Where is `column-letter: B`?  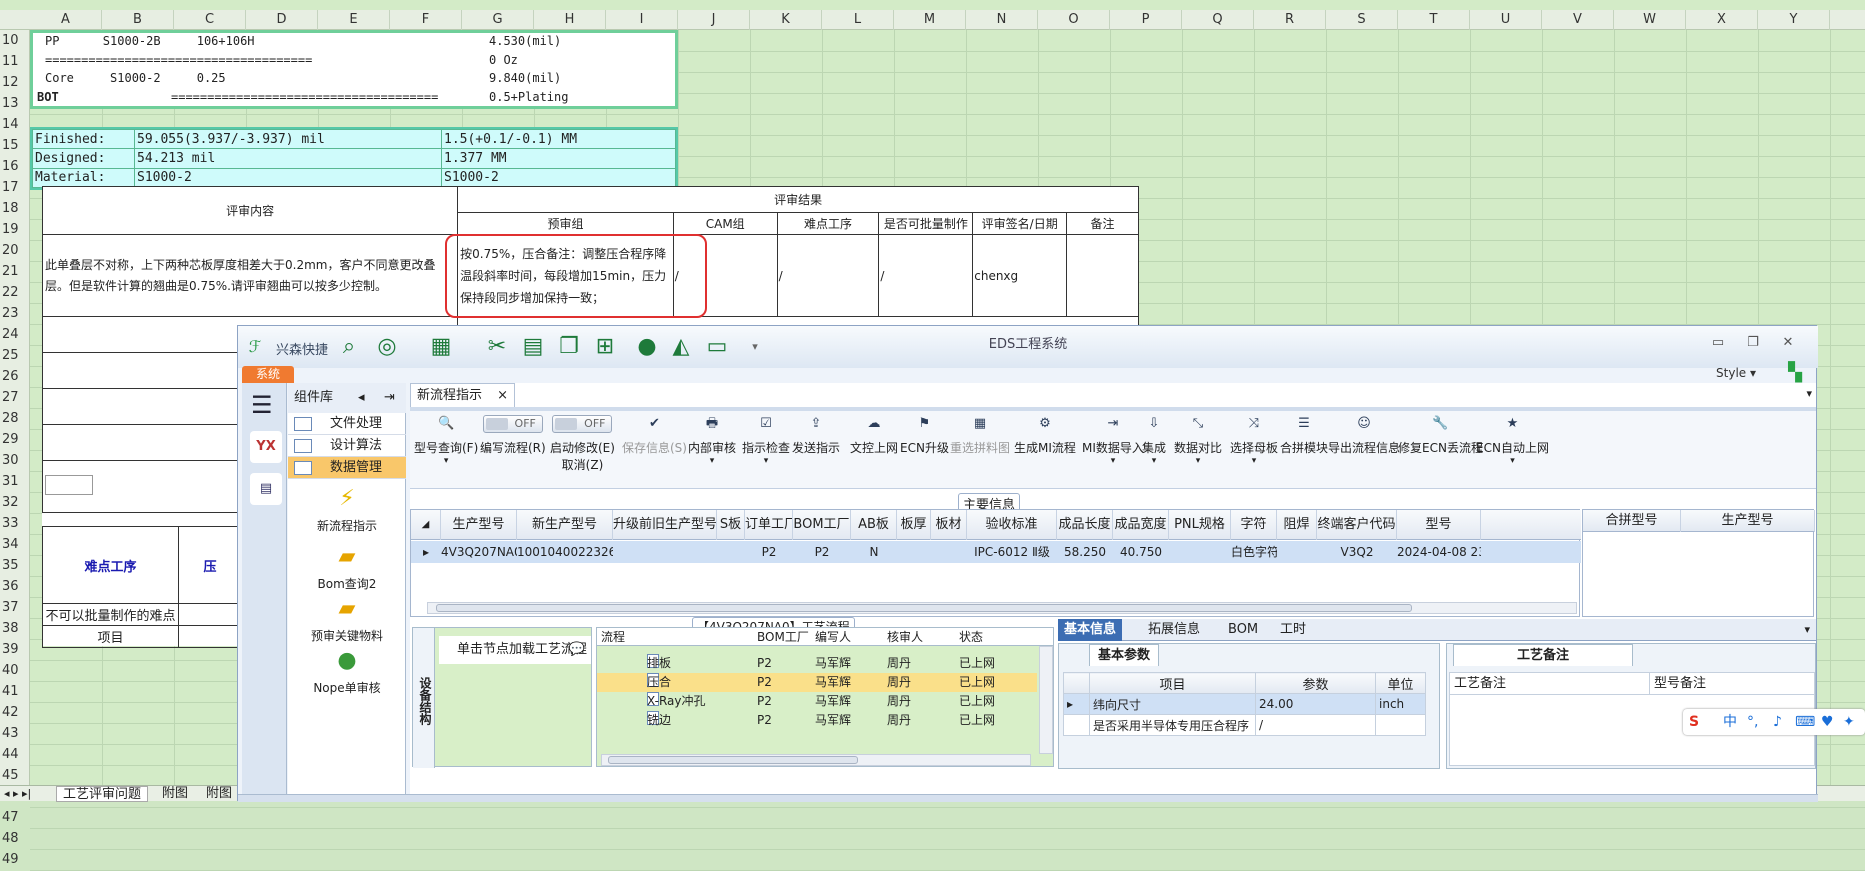
column-letter: B is located at coordinates (138, 20).